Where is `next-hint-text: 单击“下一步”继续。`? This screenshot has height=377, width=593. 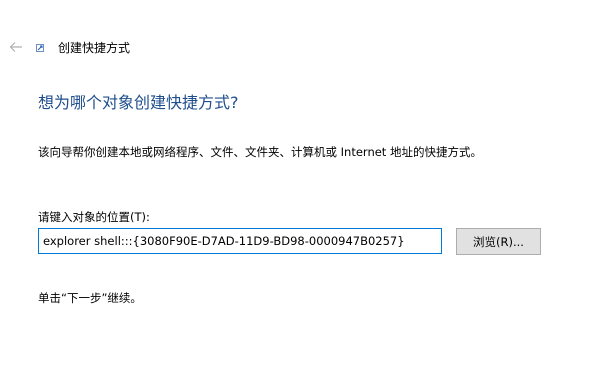 next-hint-text: 单击“下一步”继续。 is located at coordinates (90, 298).